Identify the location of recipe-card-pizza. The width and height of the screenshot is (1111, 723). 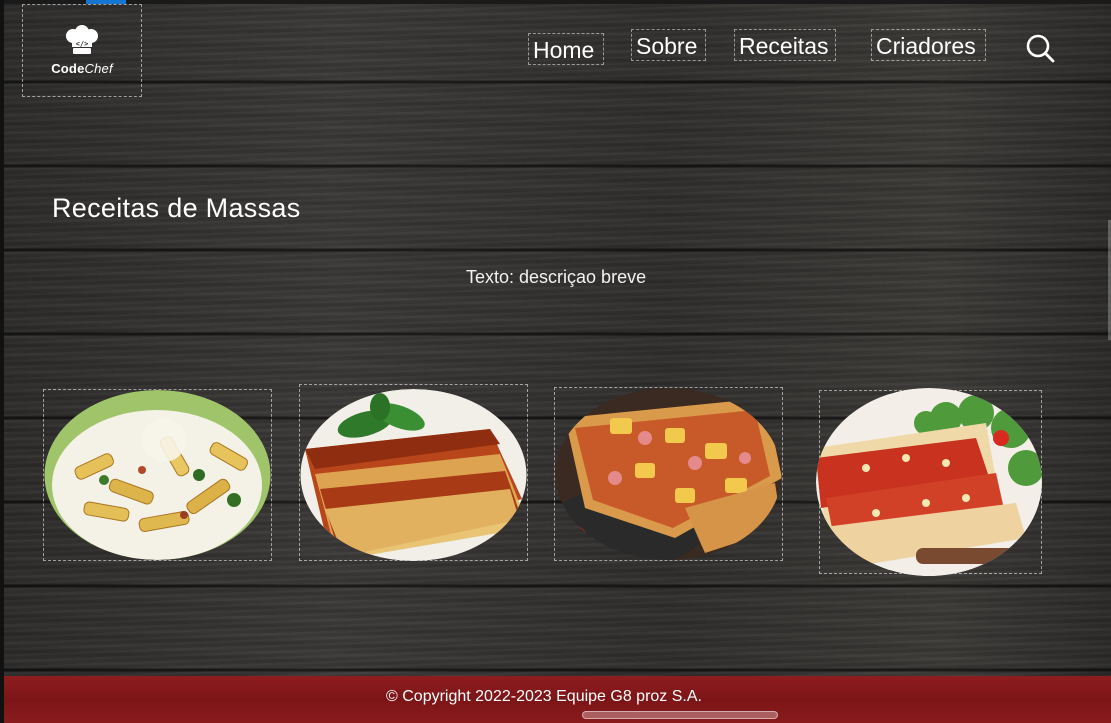
(668, 474).